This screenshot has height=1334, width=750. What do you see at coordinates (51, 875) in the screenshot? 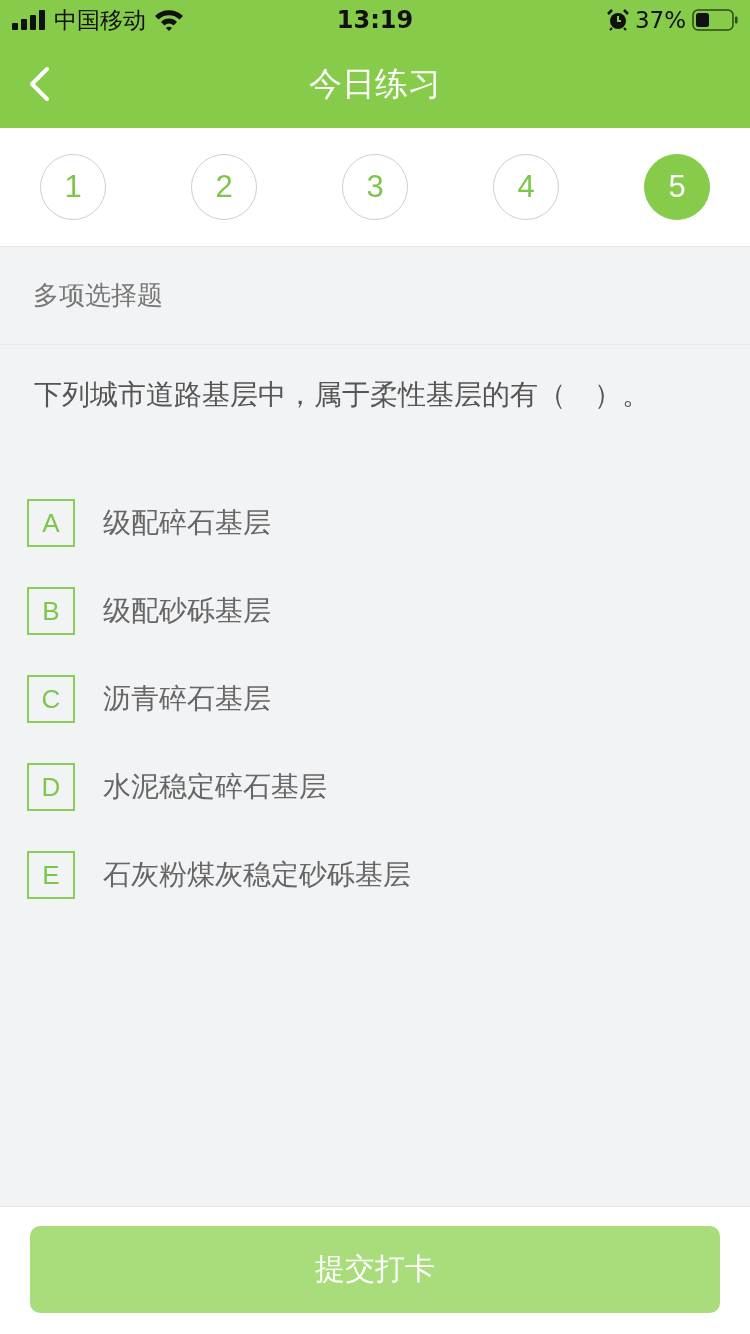
I see `option-letter-checkbox: E` at bounding box center [51, 875].